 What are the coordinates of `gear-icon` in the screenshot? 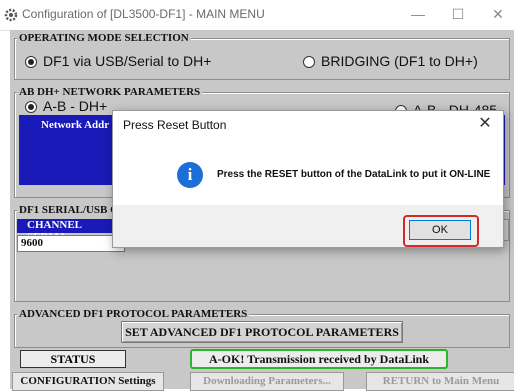 It's located at (11, 15).